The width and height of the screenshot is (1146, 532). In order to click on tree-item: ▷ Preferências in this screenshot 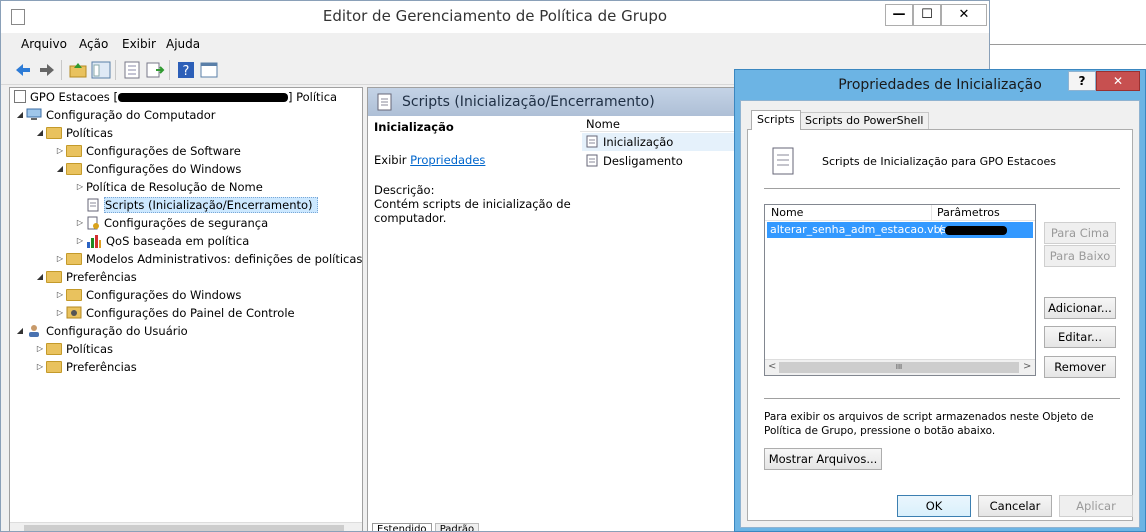, I will do `click(85, 367)`.